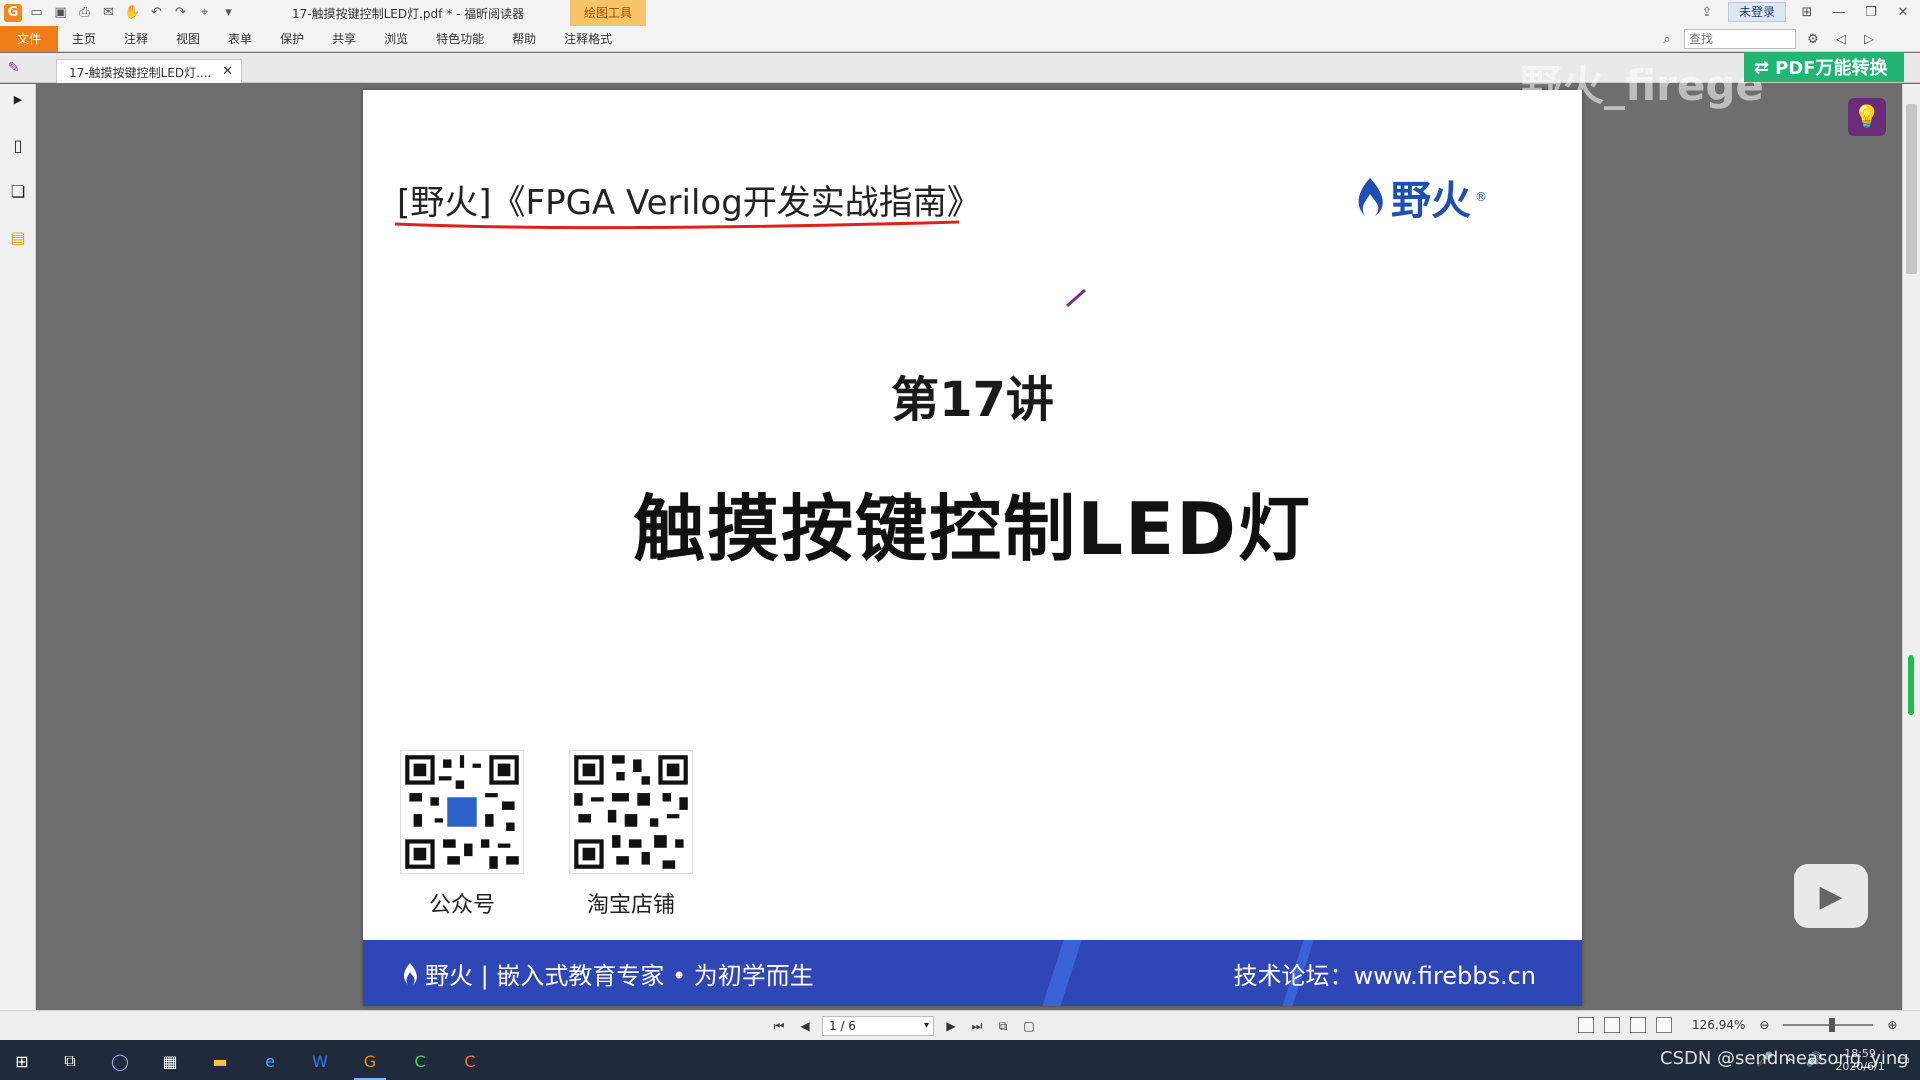 This screenshot has height=1080, width=1920. I want to click on zoom-slider, so click(1828, 1025).